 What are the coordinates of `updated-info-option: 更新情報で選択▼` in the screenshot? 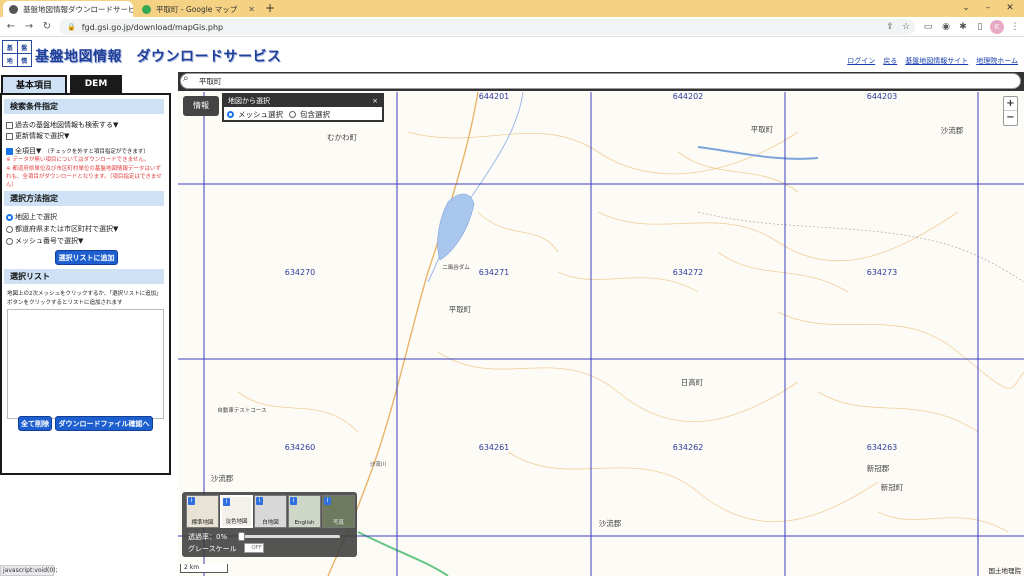 It's located at (37, 136).